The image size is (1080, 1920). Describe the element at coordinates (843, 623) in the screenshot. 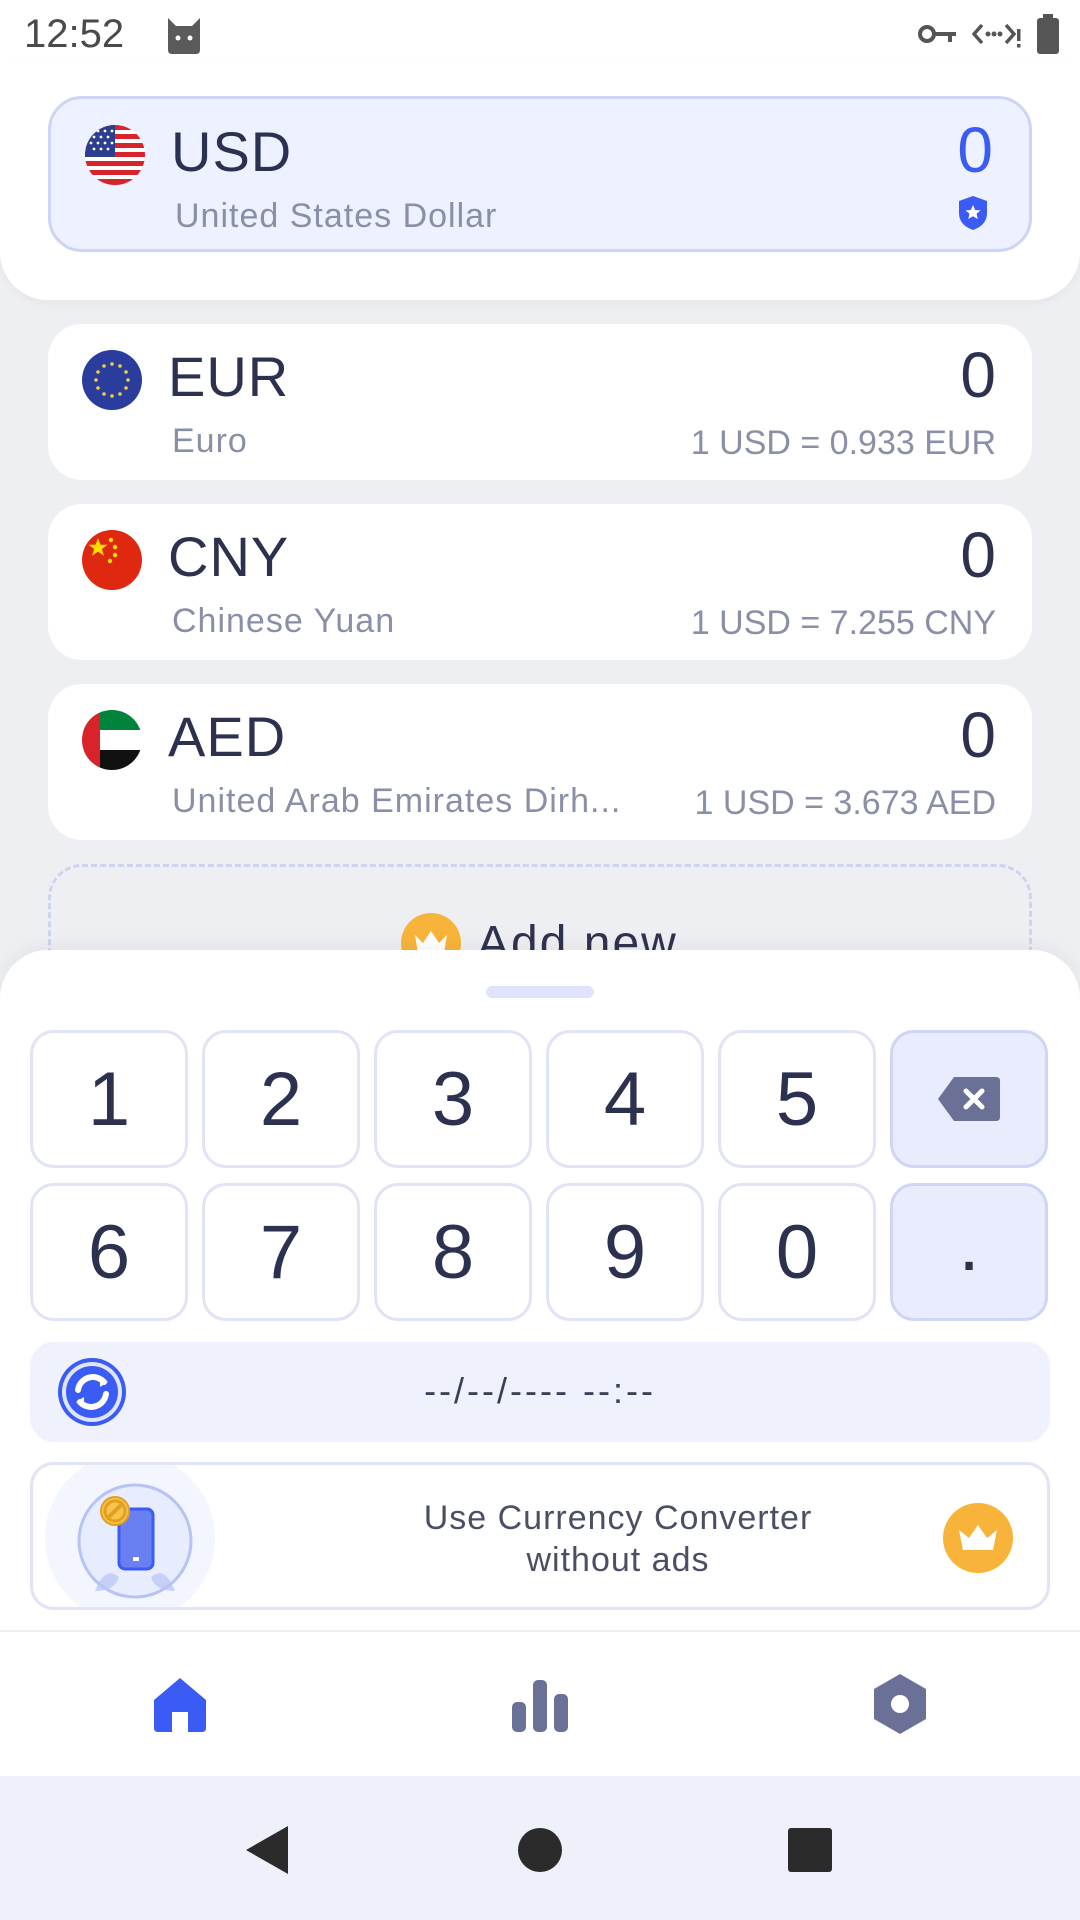

I see `exchange-rate: 1 USD = 7.255 CNY` at that location.